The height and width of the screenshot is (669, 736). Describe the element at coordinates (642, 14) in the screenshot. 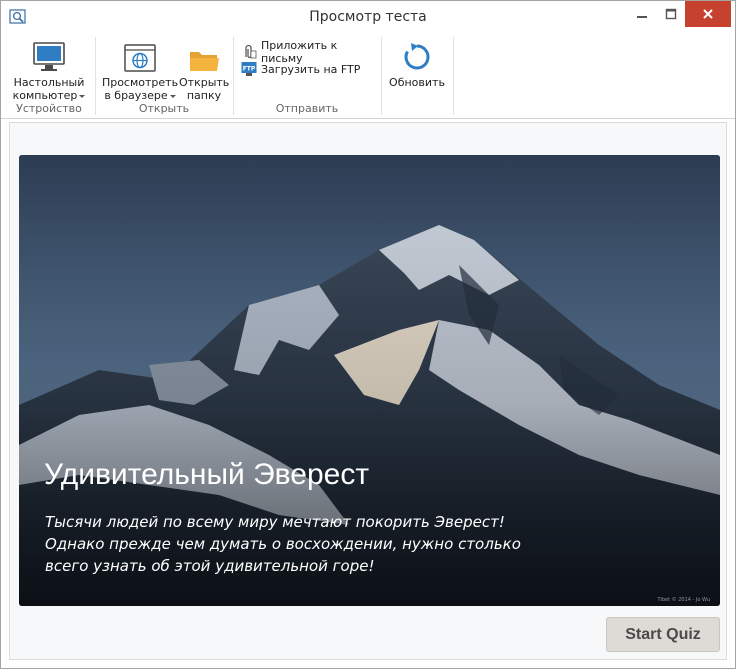

I see `minimize-button` at that location.